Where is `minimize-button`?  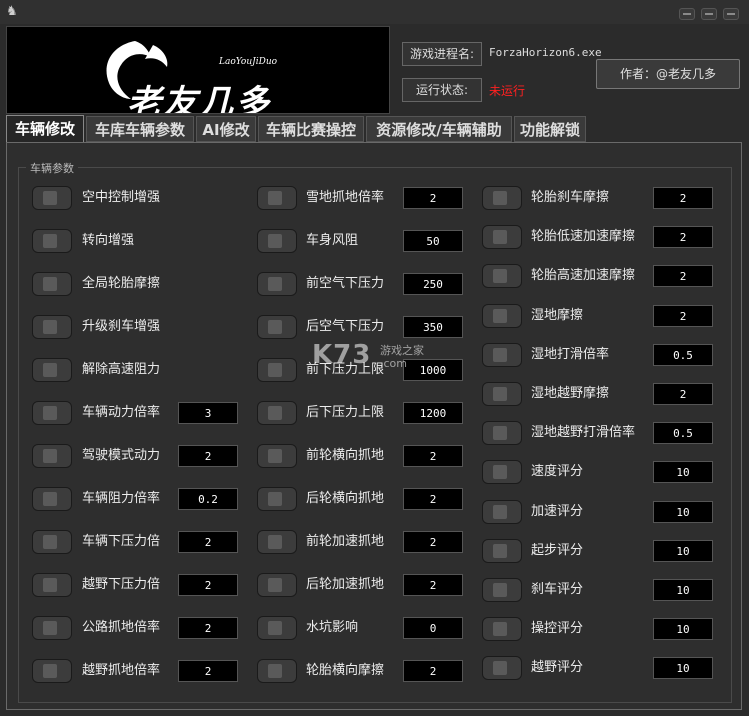
minimize-button is located at coordinates (687, 14).